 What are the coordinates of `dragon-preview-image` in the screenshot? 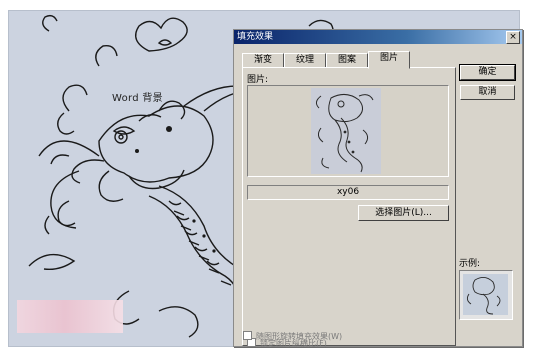 It's located at (346, 131).